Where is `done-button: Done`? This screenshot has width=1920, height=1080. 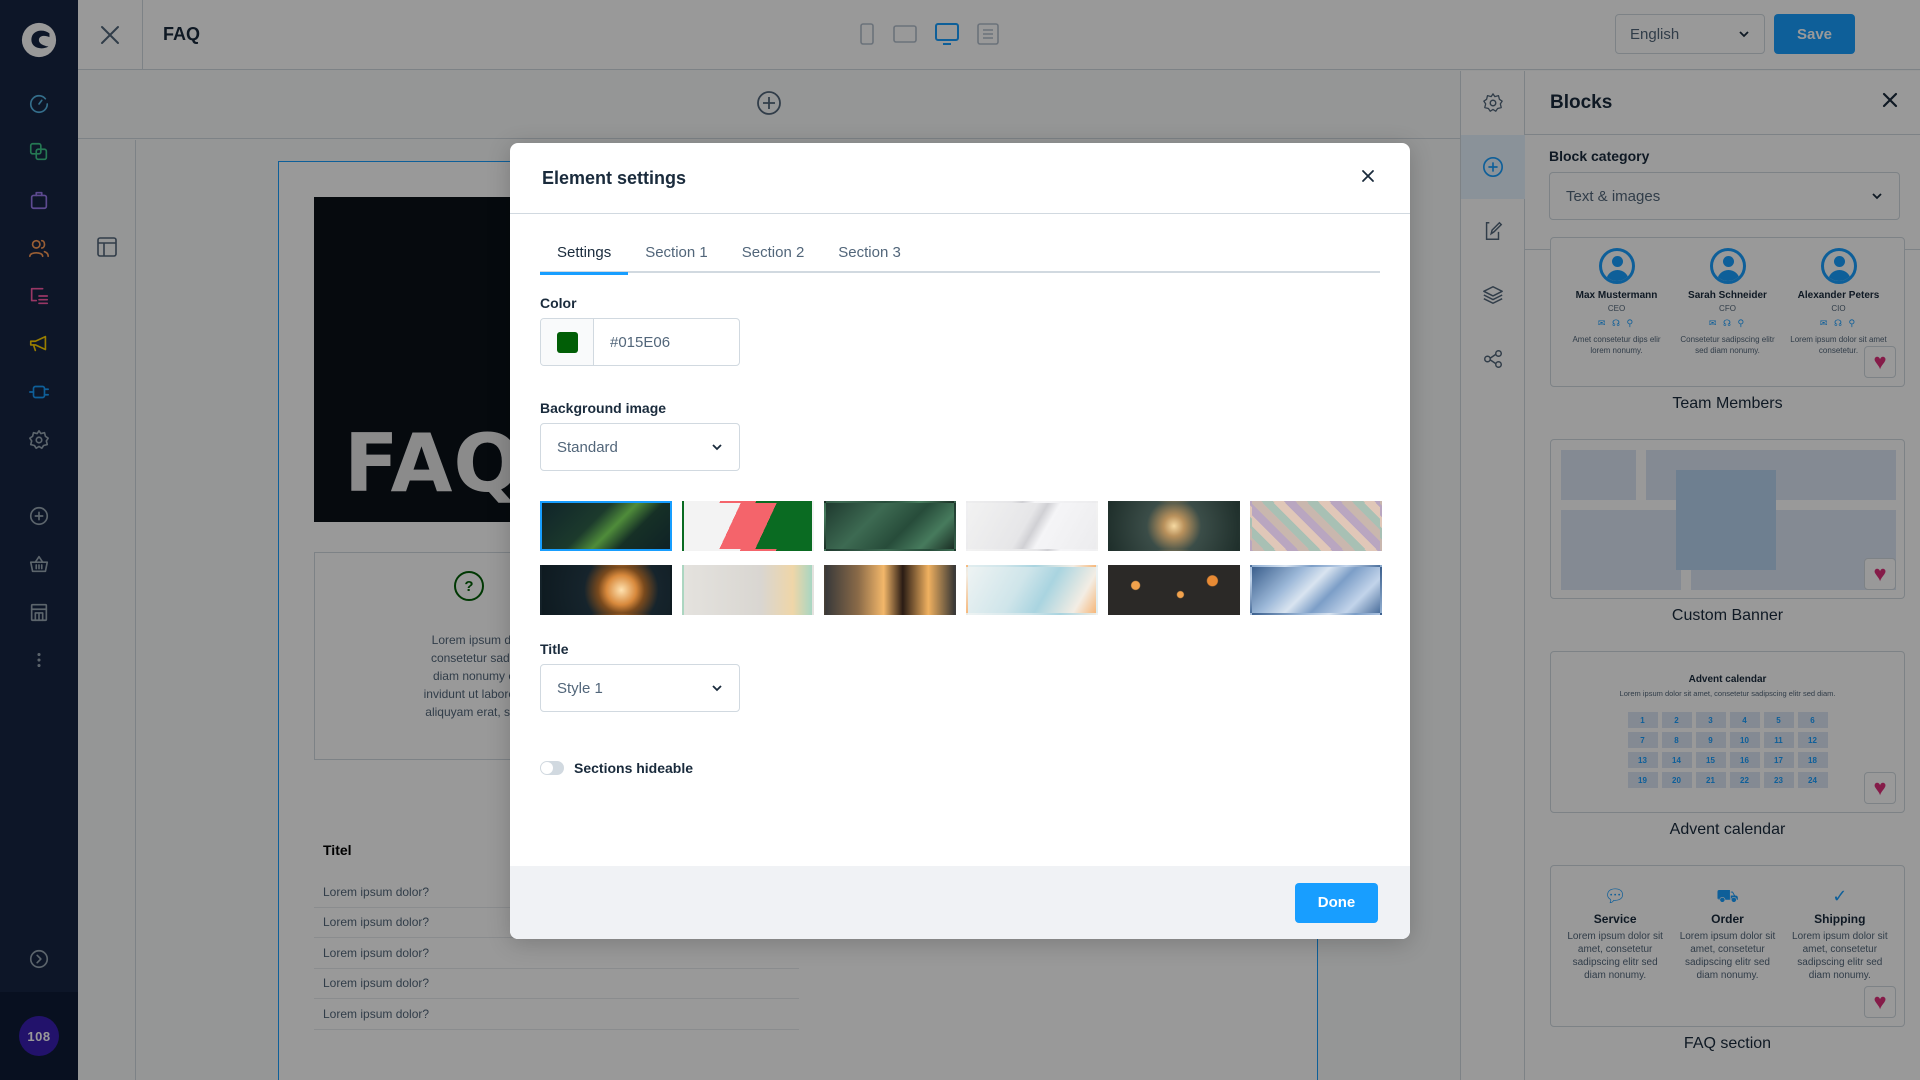 done-button: Done is located at coordinates (1336, 902).